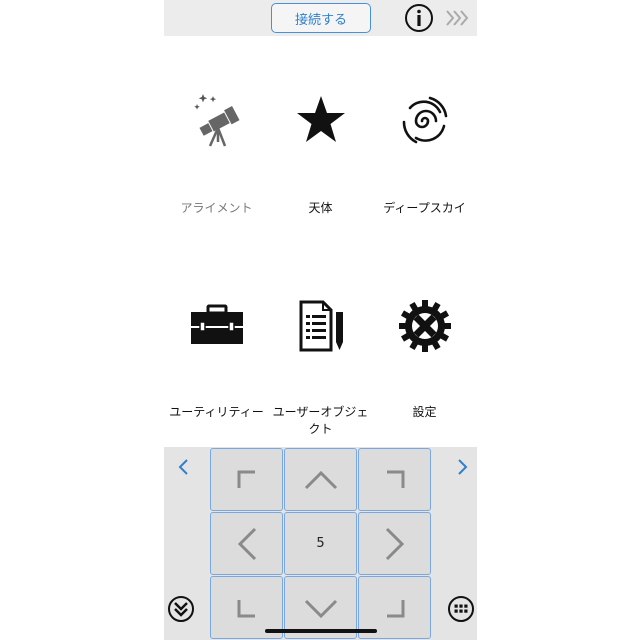 Image resolution: width=640 pixels, height=640 pixels. Describe the element at coordinates (217, 328) in the screenshot. I see `toolbox-icon` at that location.